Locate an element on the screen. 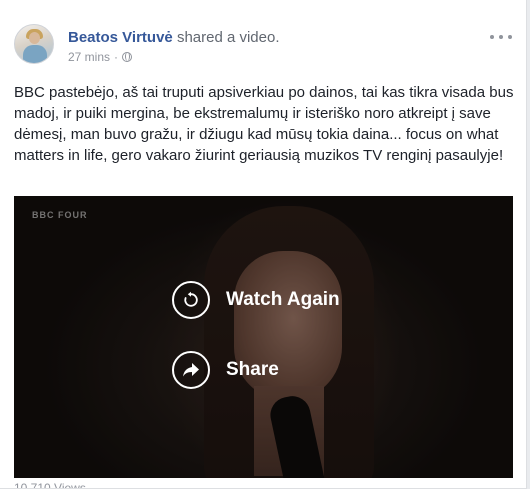 The image size is (530, 489). avatar is located at coordinates (34, 44).